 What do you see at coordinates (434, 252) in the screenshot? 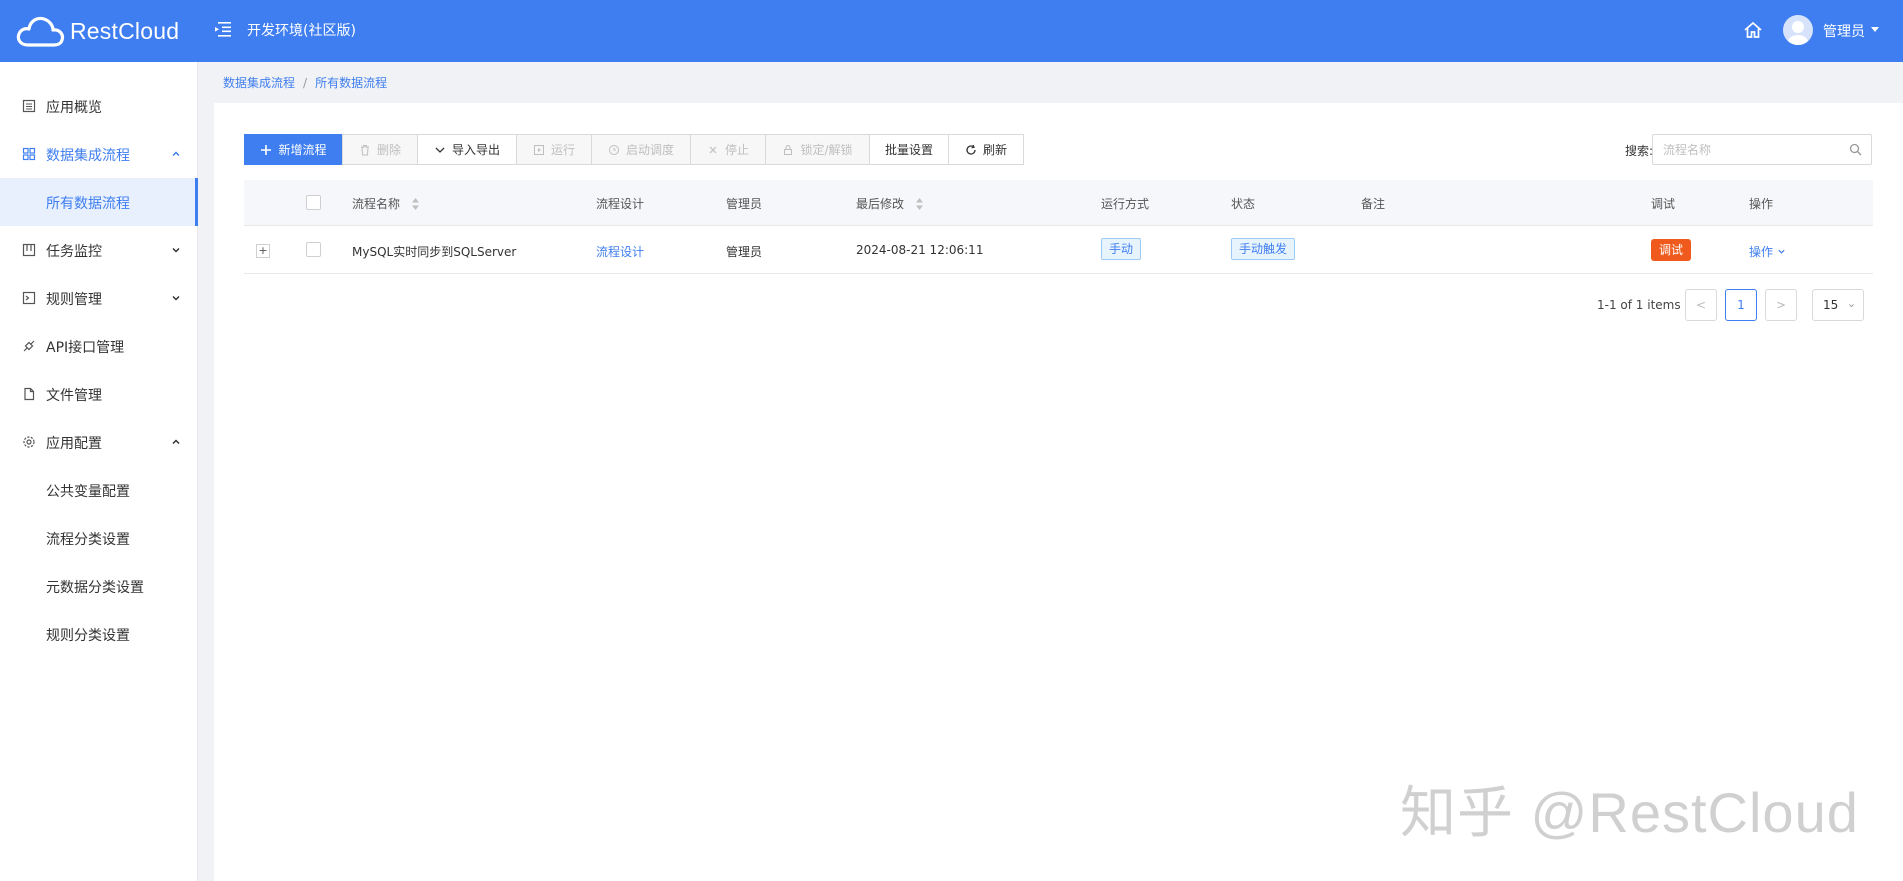
I see `flow-name: MySQL实时同步到SQLServer` at bounding box center [434, 252].